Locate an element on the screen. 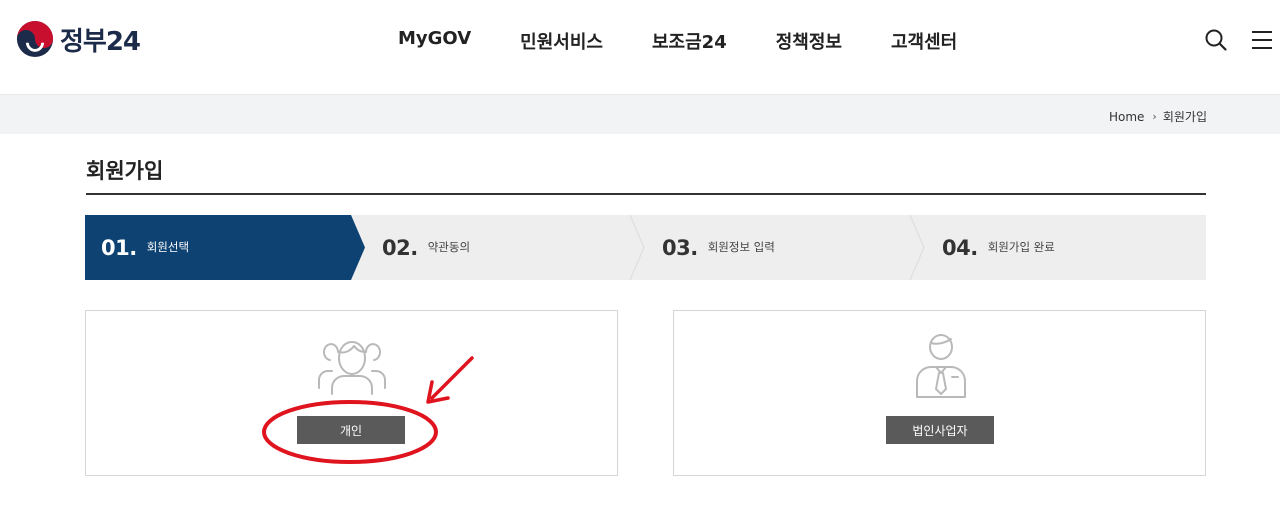 This screenshot has width=1280, height=505. step-3: 03. 회원정보 입력 is located at coordinates (718, 247).